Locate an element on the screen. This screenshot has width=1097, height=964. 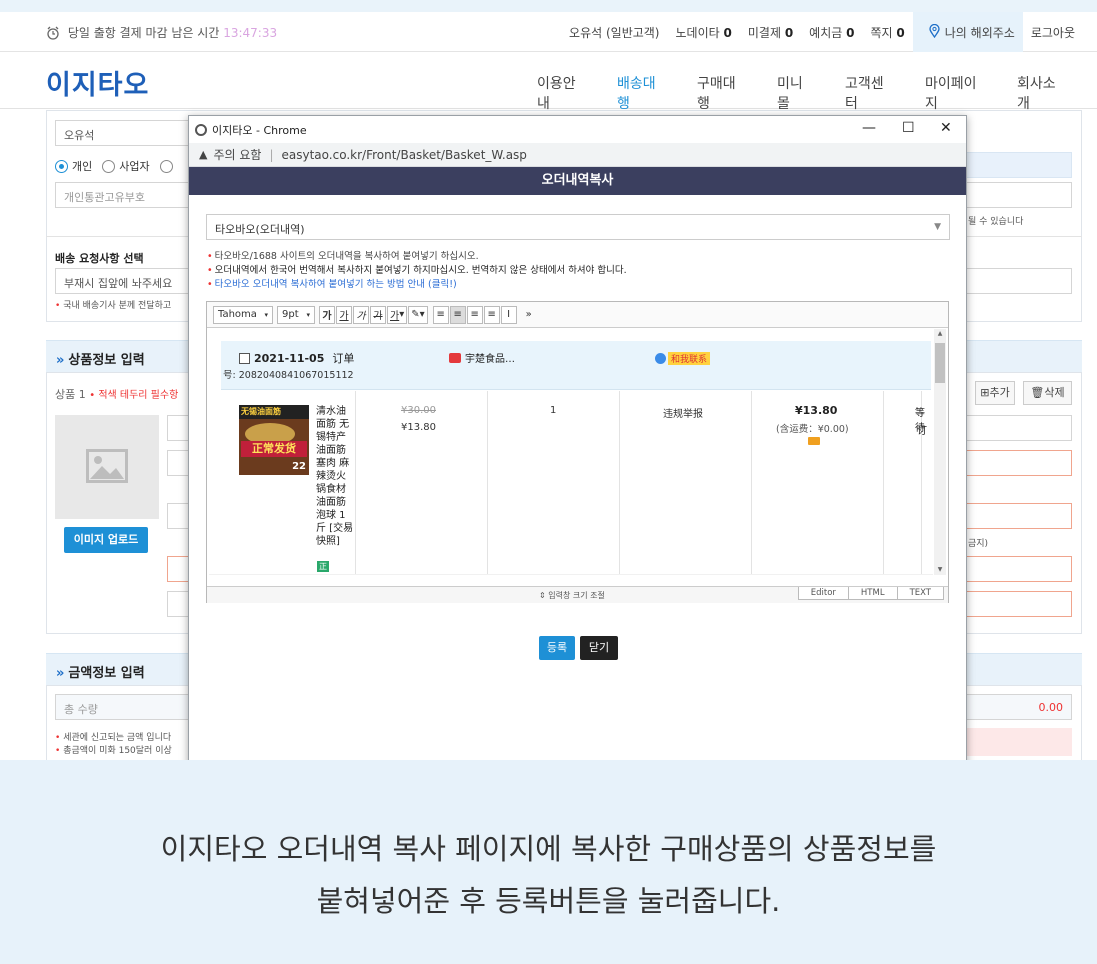
tab-editor: Editor is located at coordinates (823, 593).